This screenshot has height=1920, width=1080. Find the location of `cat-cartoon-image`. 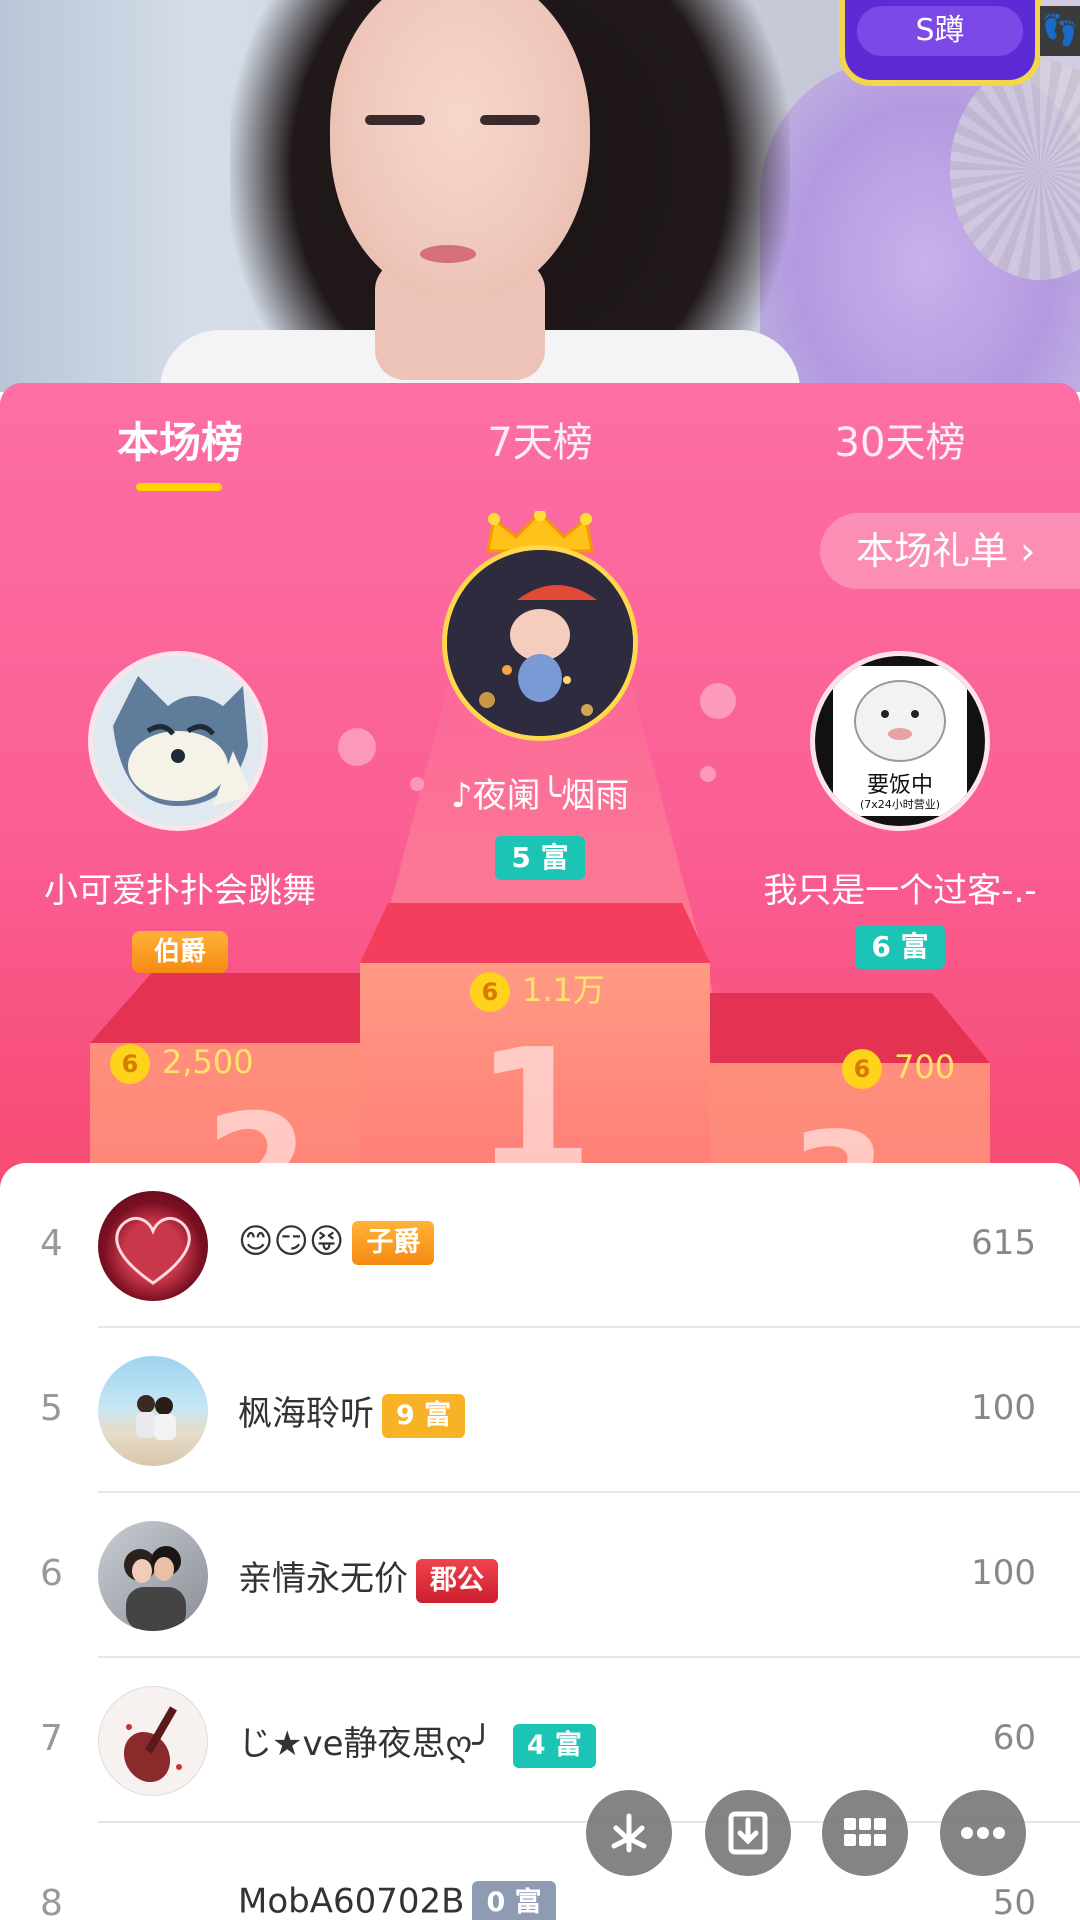

cat-cartoon-image is located at coordinates (178, 741).